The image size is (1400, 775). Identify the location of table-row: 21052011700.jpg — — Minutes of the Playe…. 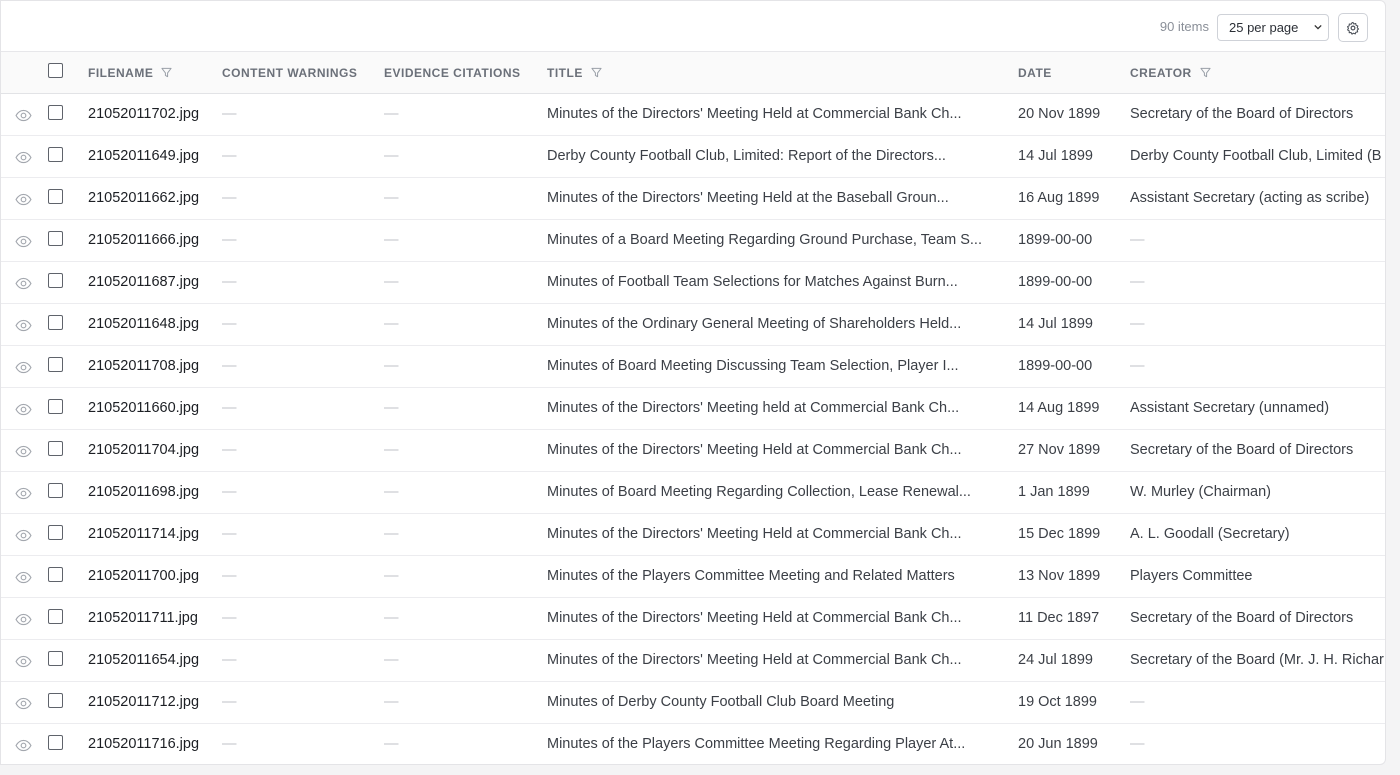
(693, 577).